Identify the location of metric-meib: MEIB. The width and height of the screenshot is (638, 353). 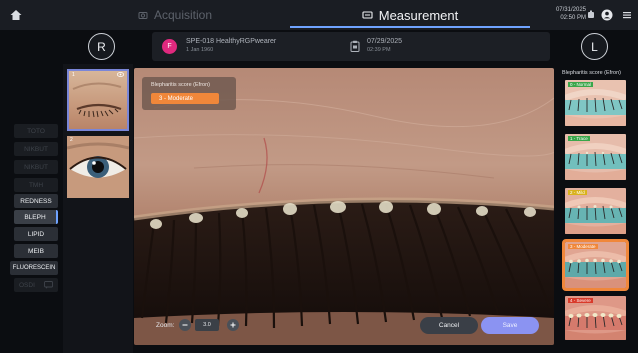
(36, 251).